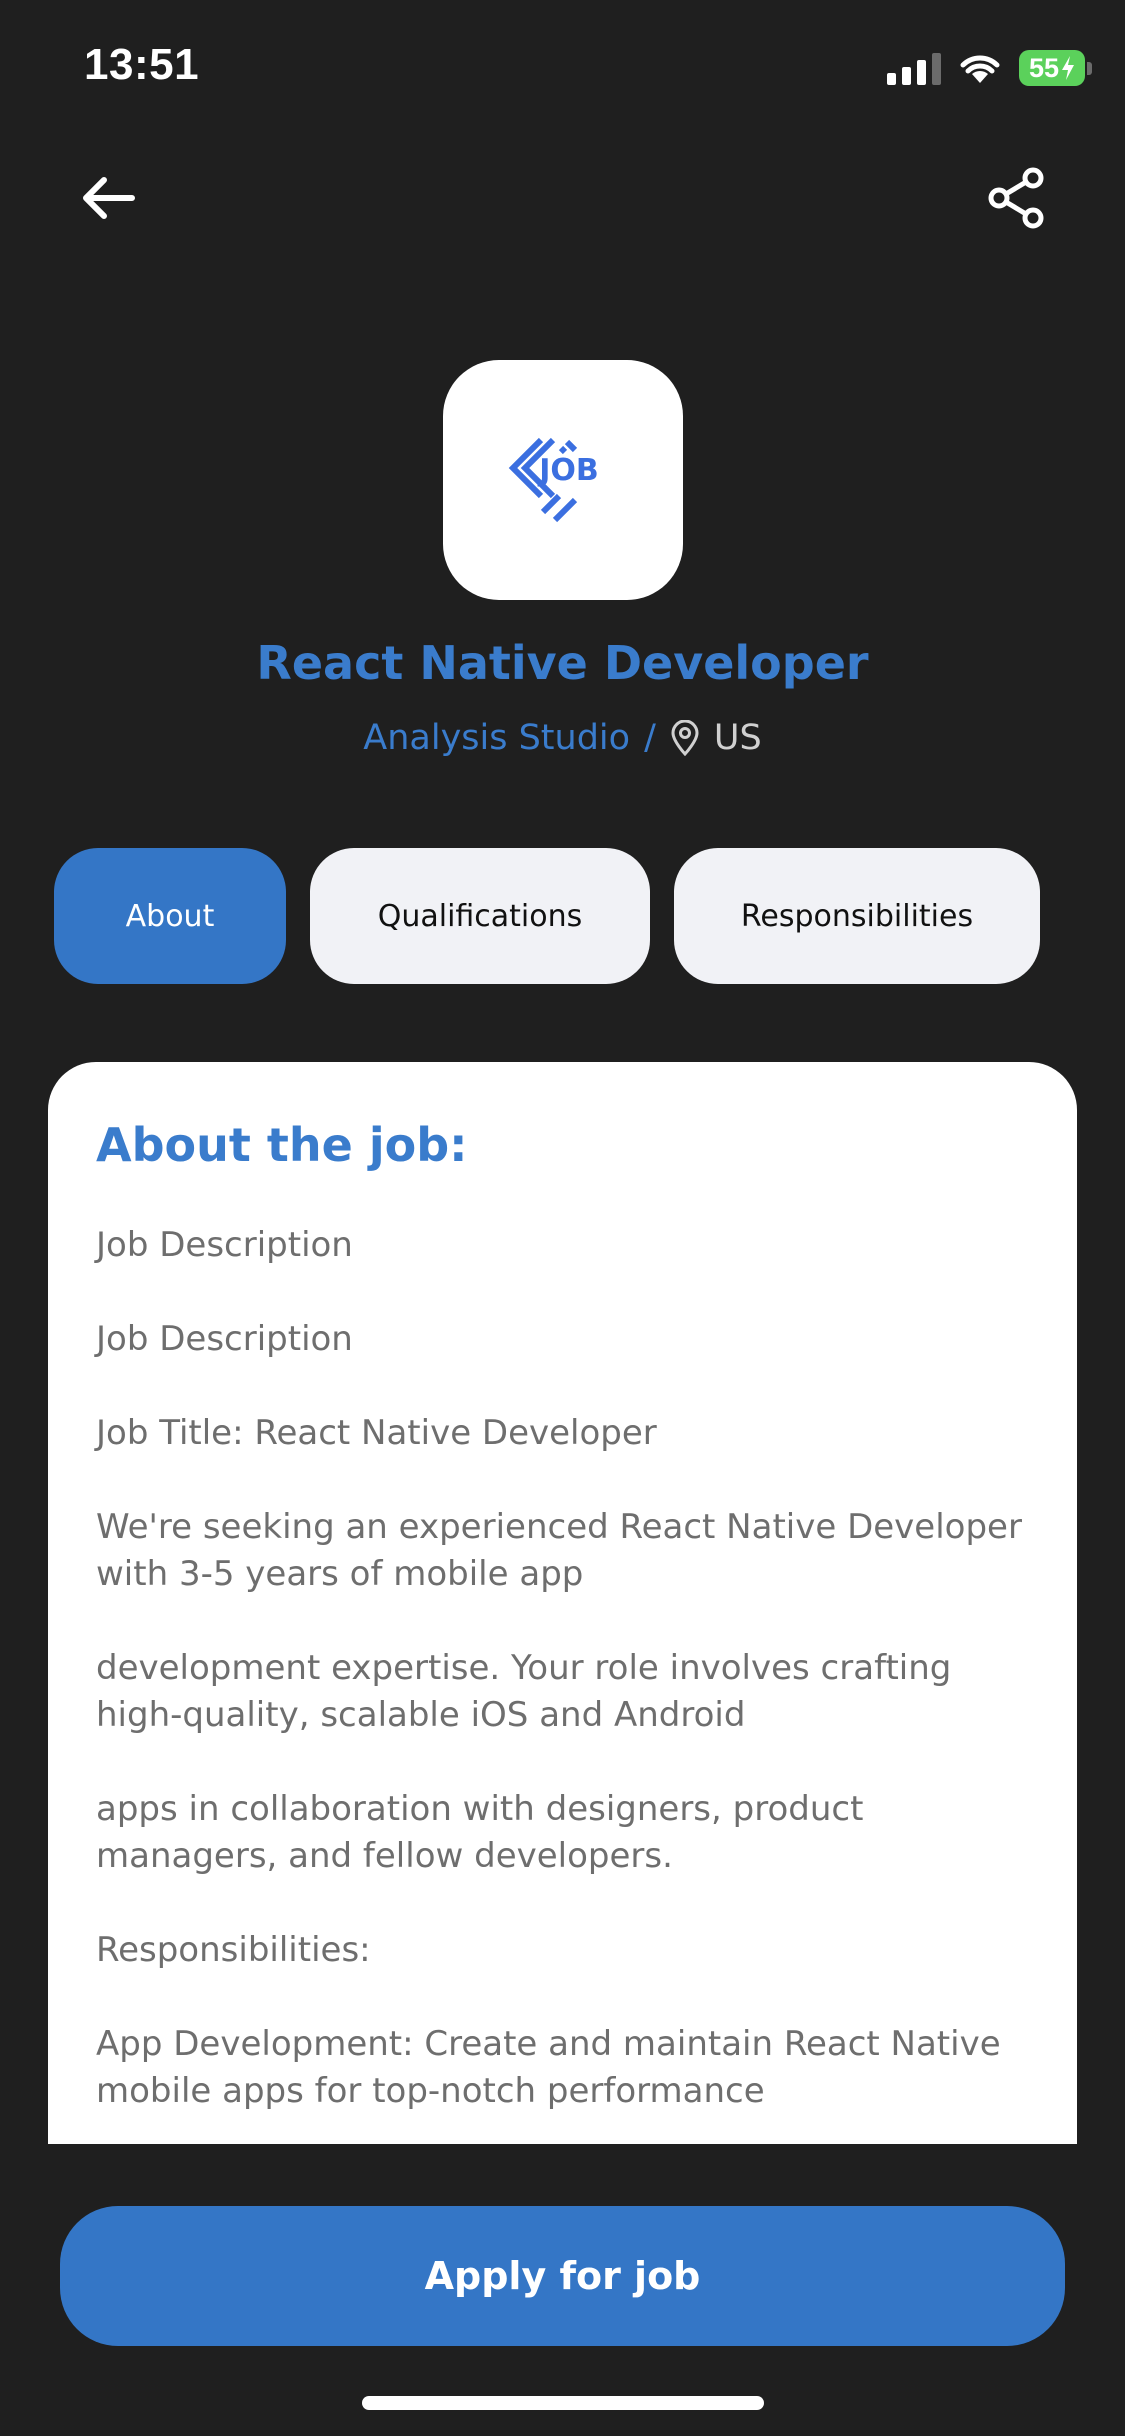 The width and height of the screenshot is (1125, 2436). I want to click on home-indicator, so click(563, 2403).